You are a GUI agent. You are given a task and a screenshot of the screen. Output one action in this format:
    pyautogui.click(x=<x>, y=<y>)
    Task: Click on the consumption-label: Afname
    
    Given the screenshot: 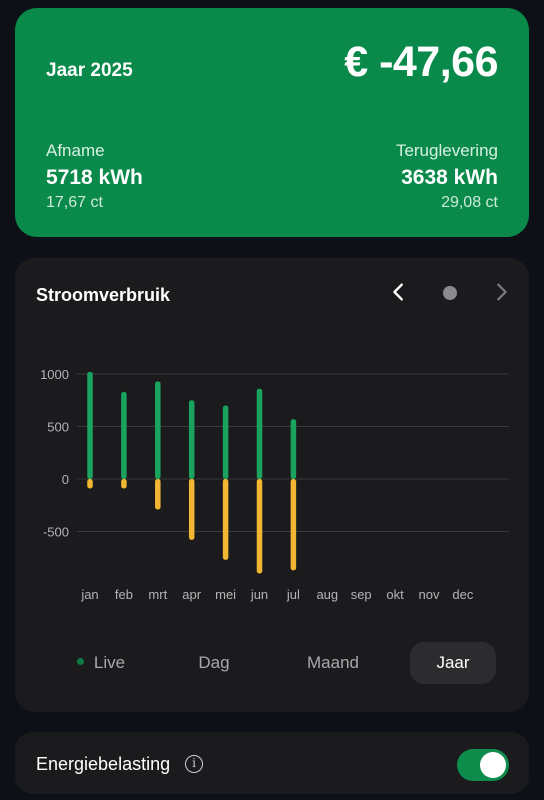 What is the action you would take?
    pyautogui.click(x=75, y=150)
    